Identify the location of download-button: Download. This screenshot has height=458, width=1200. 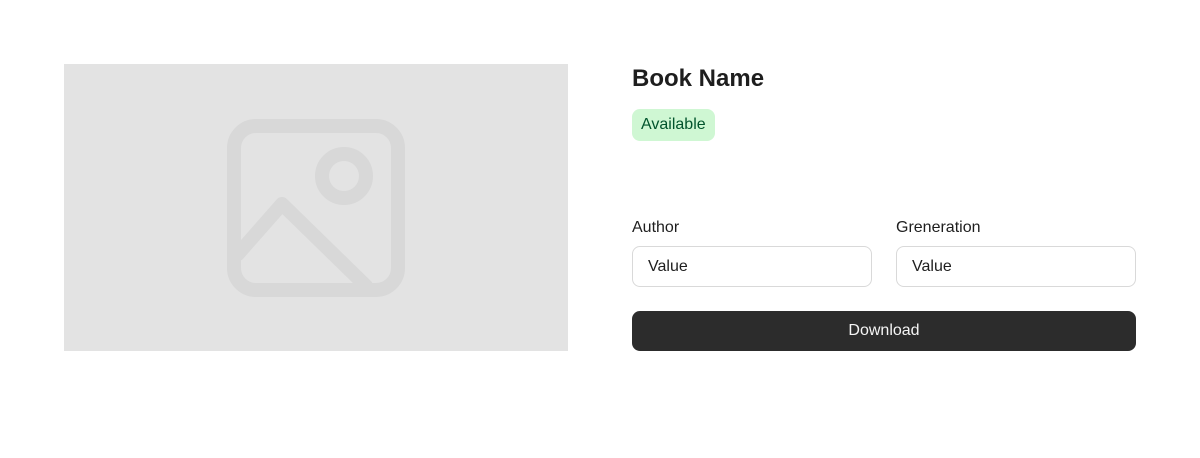
(884, 331).